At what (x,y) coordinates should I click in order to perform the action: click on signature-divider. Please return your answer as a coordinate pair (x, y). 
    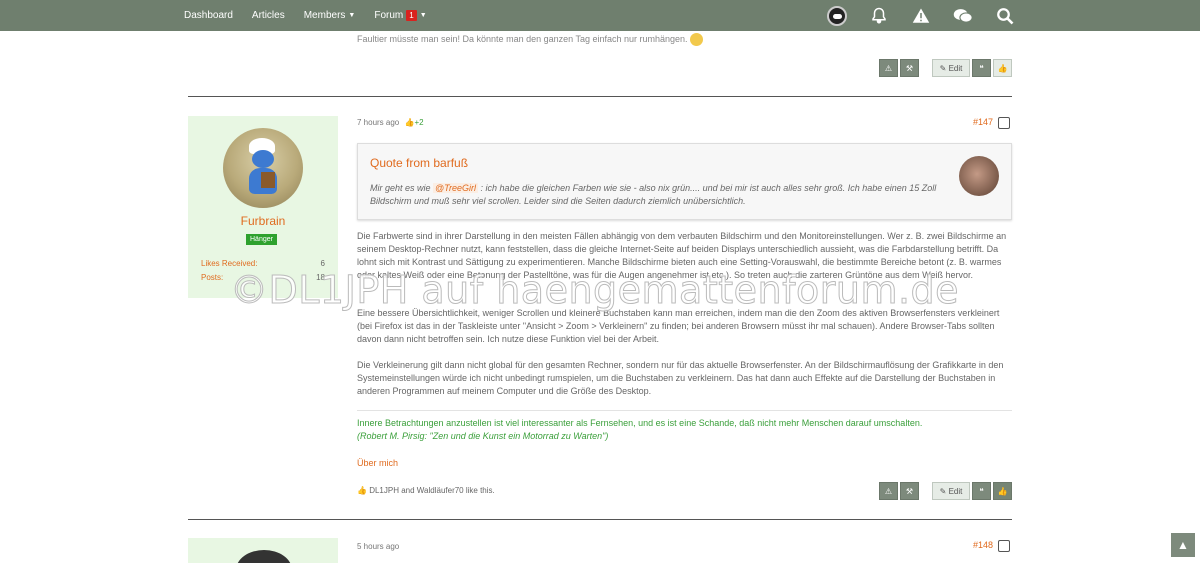
    Looking at the image, I should click on (684, 410).